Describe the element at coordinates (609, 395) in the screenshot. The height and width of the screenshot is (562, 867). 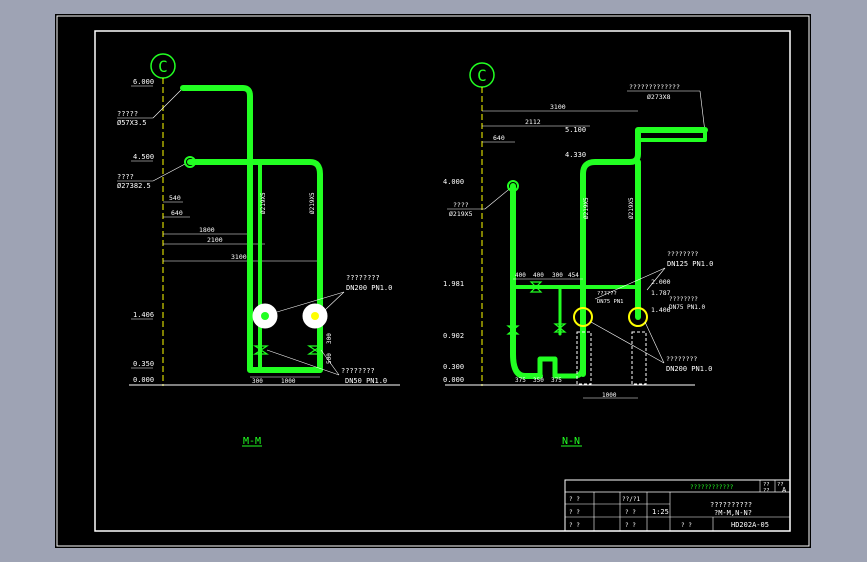
I see `dim-1000-nn: 1000` at that location.